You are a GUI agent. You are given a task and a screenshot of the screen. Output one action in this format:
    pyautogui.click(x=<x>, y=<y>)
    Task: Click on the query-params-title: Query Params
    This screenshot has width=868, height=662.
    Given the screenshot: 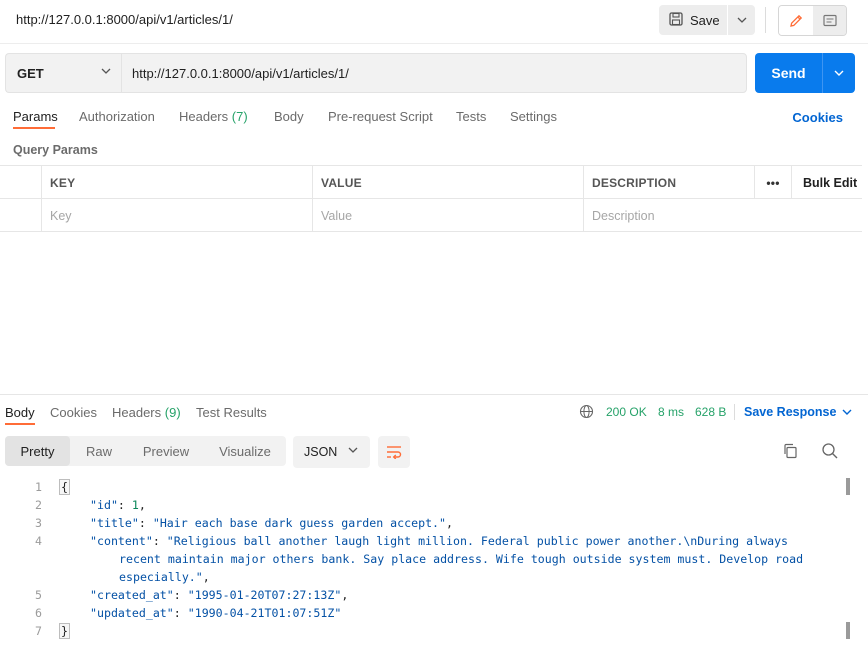 What is the action you would take?
    pyautogui.click(x=55, y=150)
    